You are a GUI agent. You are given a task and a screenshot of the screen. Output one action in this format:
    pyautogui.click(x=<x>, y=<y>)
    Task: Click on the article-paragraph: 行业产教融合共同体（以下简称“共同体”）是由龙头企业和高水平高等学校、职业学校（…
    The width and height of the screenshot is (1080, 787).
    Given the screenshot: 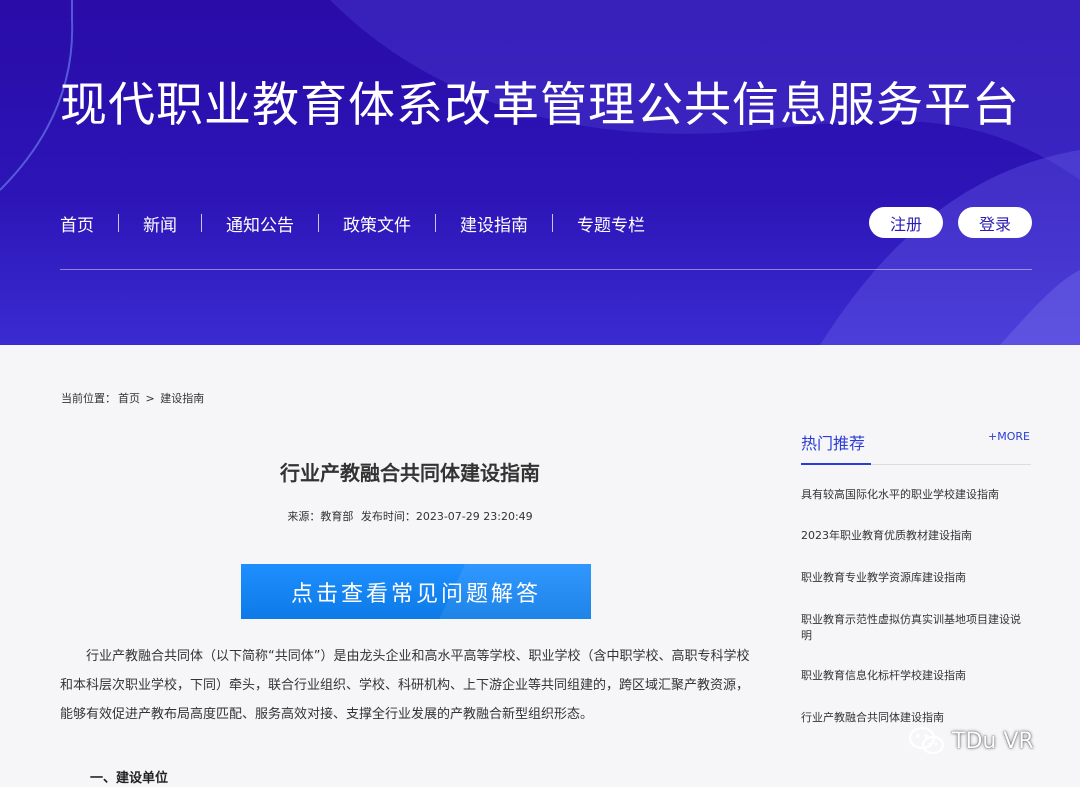 What is the action you would take?
    pyautogui.click(x=405, y=685)
    